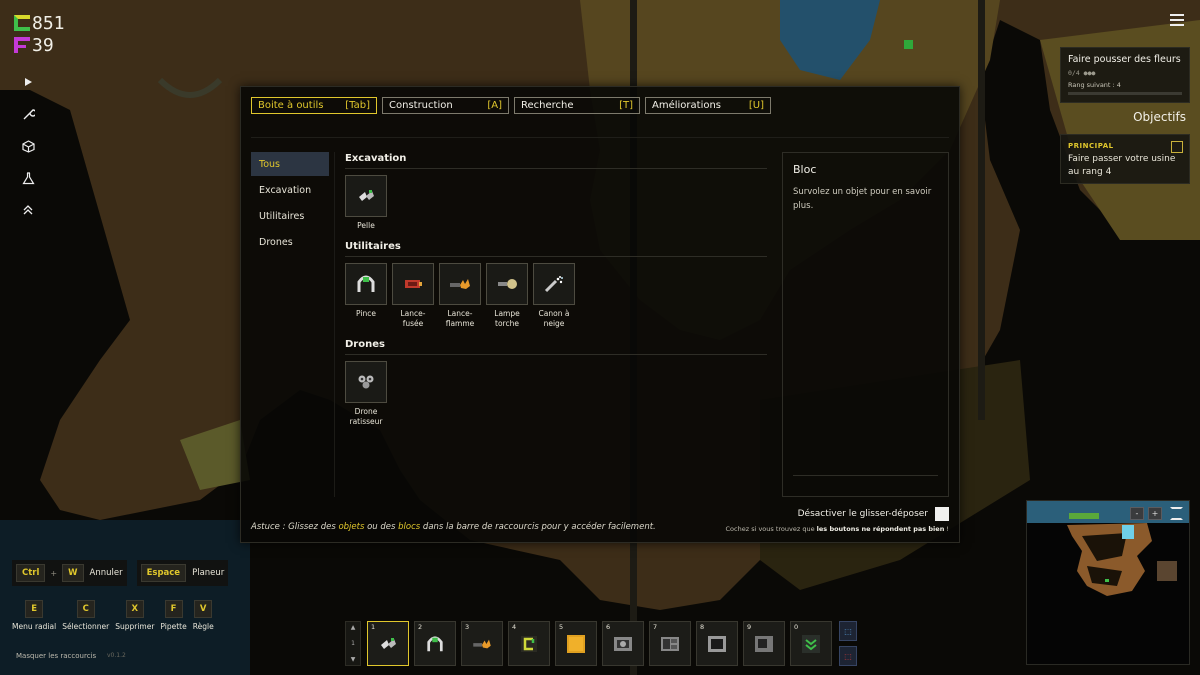 Image resolution: width=1200 pixels, height=675 pixels. I want to click on undo-label: Annuler, so click(106, 573).